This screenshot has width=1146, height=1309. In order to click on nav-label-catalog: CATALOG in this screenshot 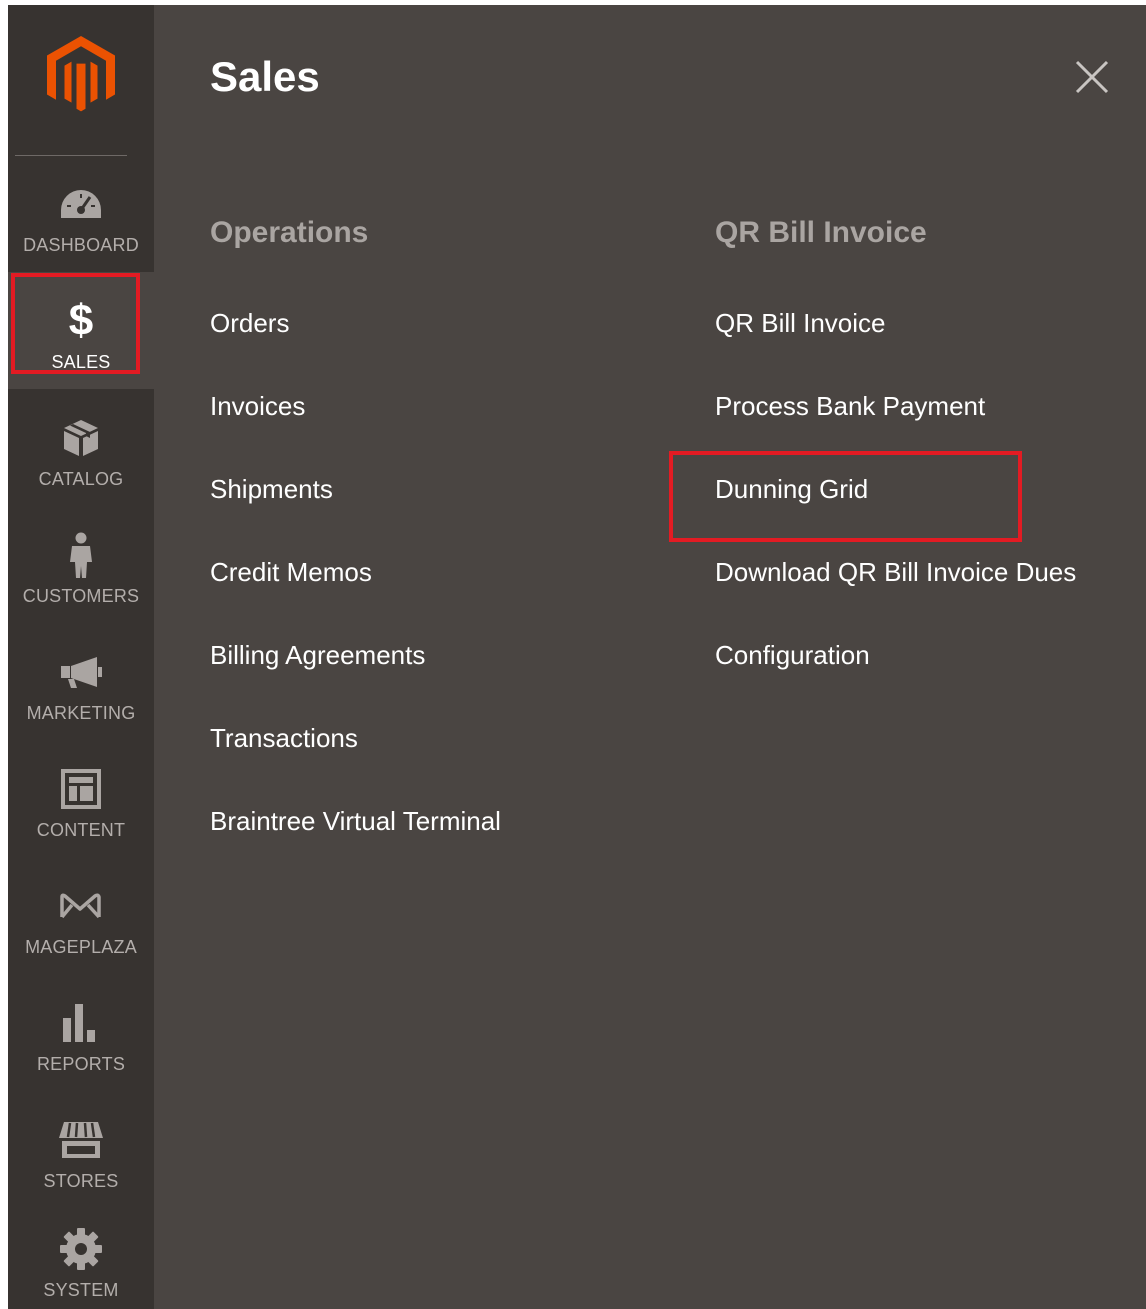, I will do `click(81, 479)`.